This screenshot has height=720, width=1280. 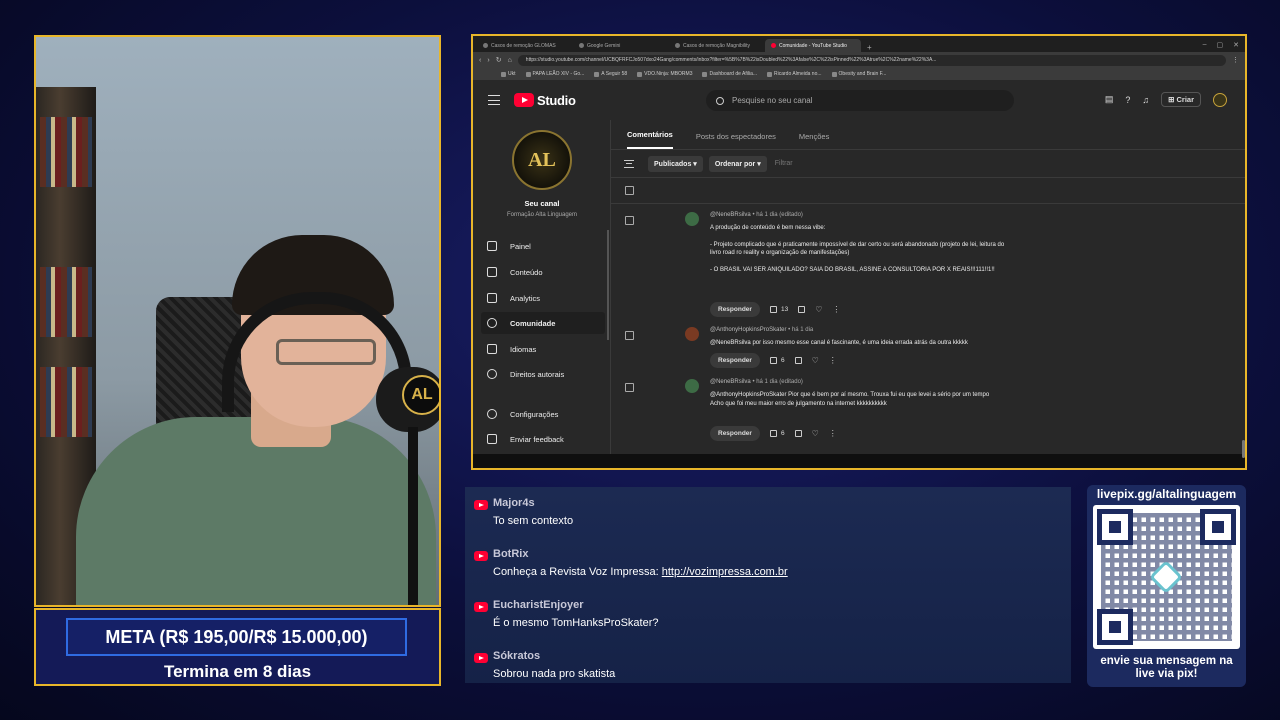 I want to click on header-actions: ▤ ? ♫ ⊞ Criar, so click(x=1166, y=99).